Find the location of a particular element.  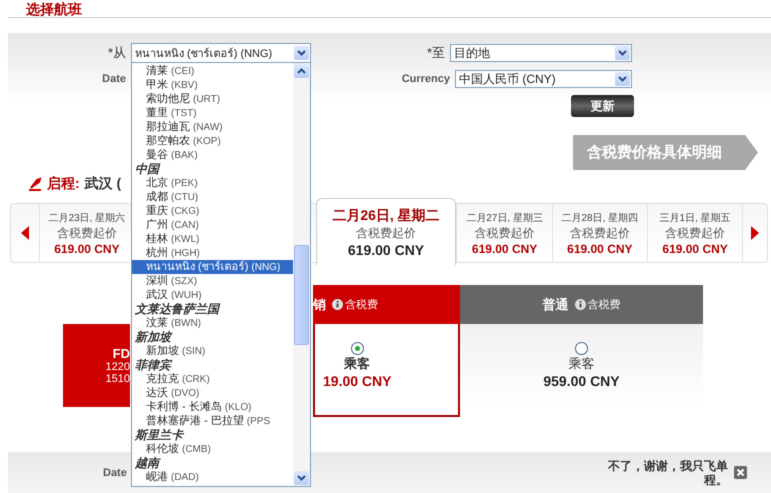

airport-option: 深圳 (SZX) is located at coordinates (212, 281).